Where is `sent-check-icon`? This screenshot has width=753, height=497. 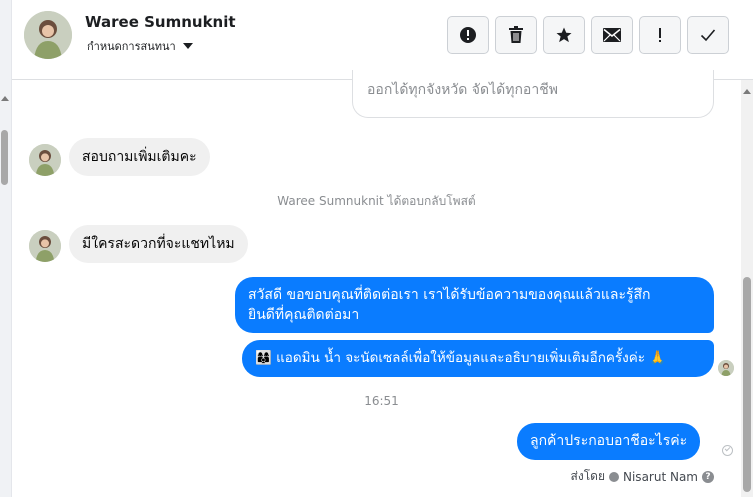 sent-check-icon is located at coordinates (727, 450).